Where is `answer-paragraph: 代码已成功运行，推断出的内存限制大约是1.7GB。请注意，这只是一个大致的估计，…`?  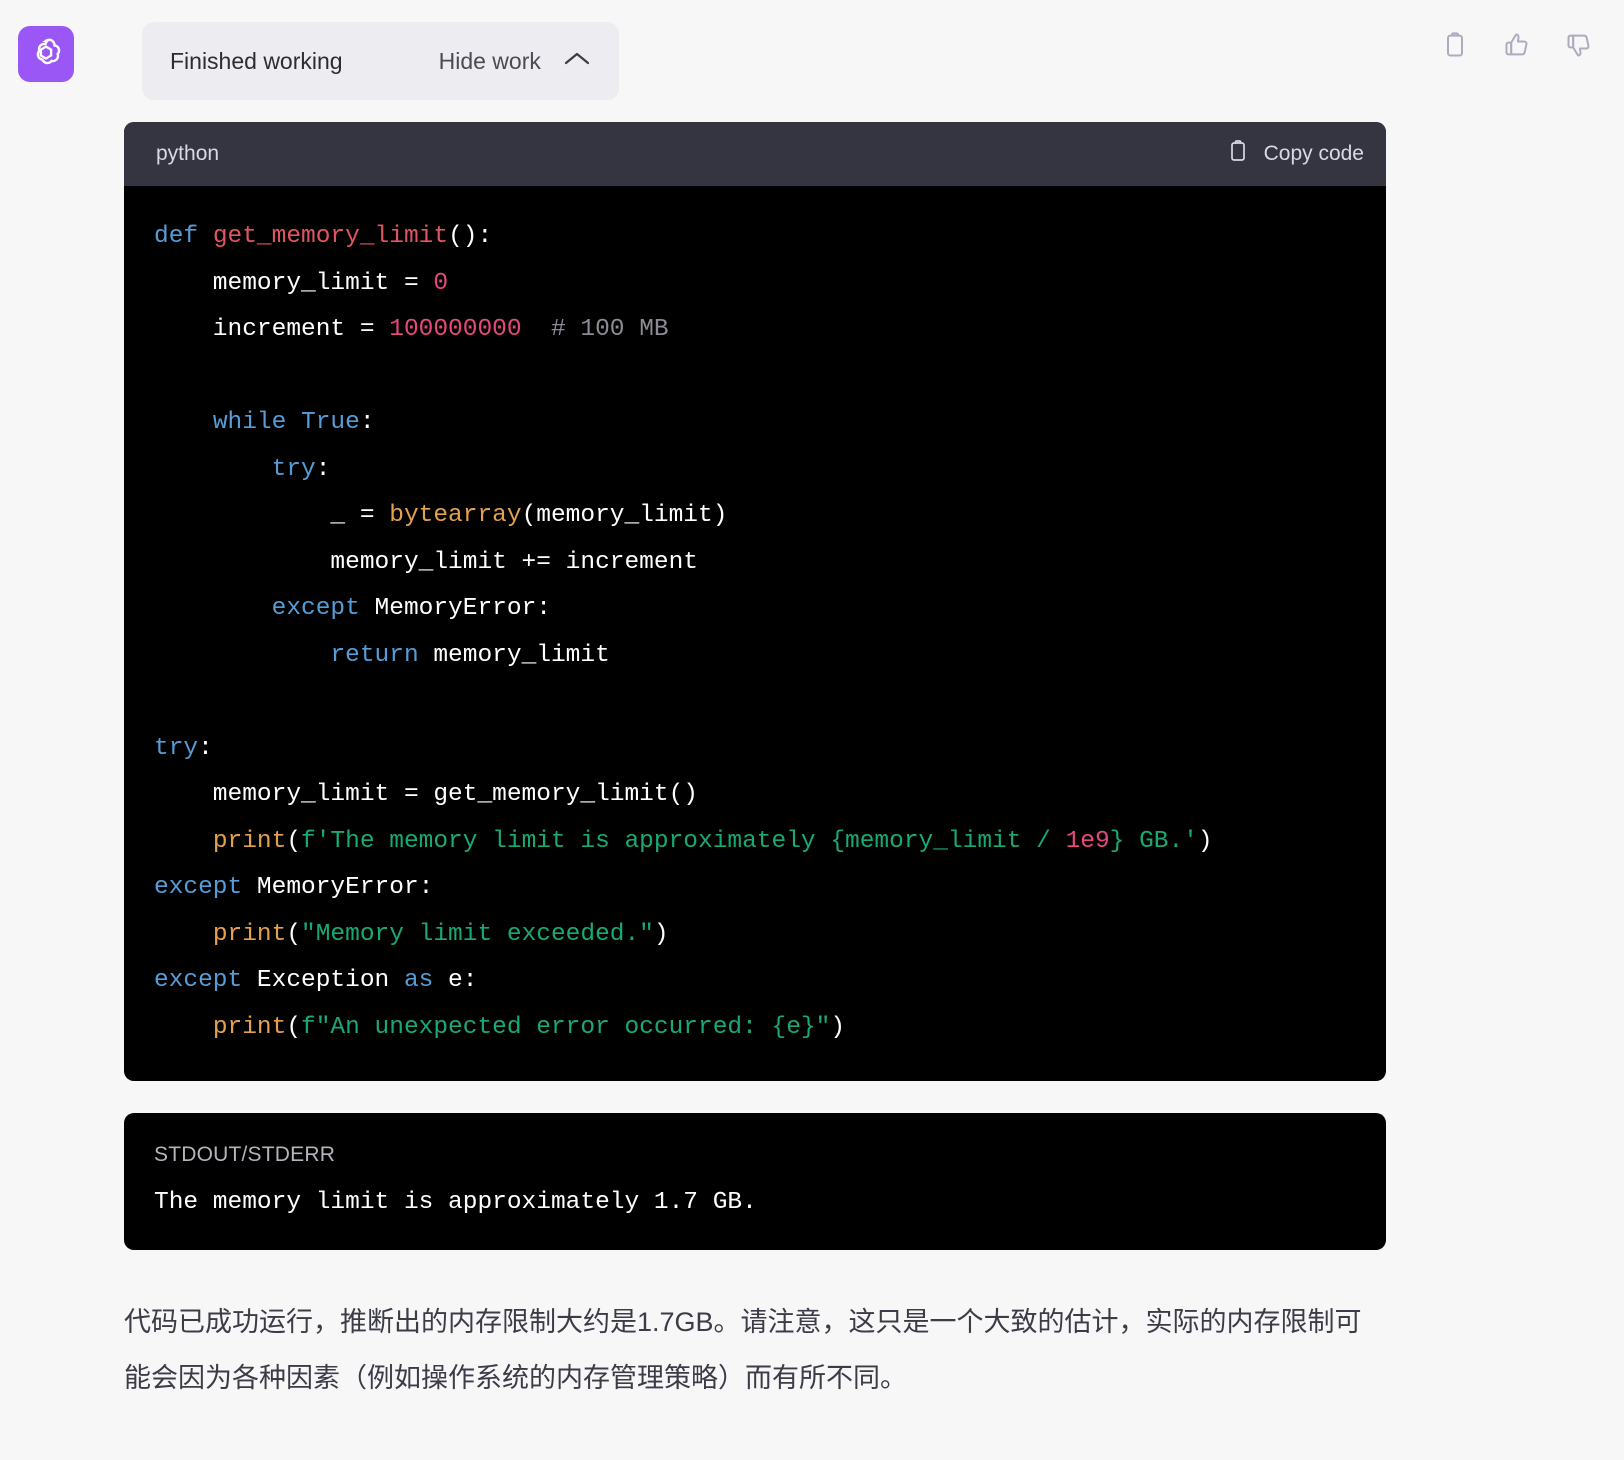
answer-paragraph: 代码已成功运行，推断出的内存限制大约是1.7GB。请注意，这只是一个大致的估计，… is located at coordinates (743, 1350).